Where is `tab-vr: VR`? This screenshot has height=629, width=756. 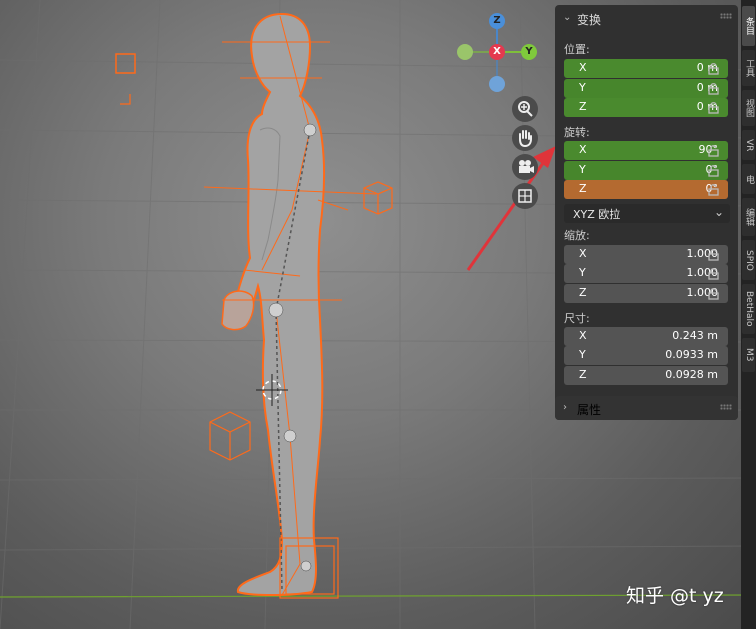 tab-vr: VR is located at coordinates (748, 145).